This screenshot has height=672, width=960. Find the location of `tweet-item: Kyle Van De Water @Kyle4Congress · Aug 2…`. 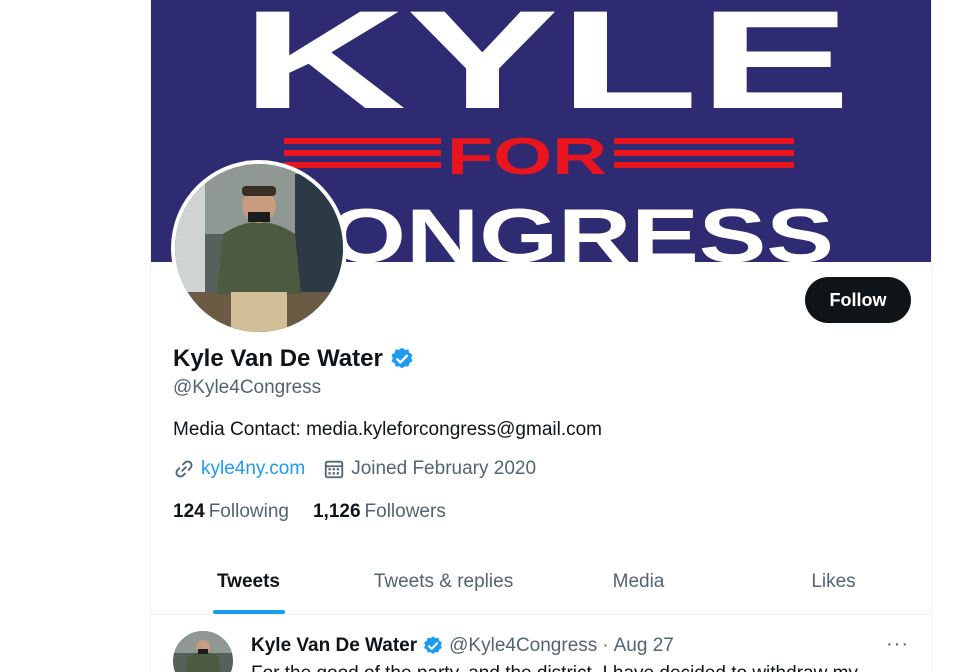

tweet-item: Kyle Van De Water @Kyle4Congress · Aug 2… is located at coordinates (541, 643).